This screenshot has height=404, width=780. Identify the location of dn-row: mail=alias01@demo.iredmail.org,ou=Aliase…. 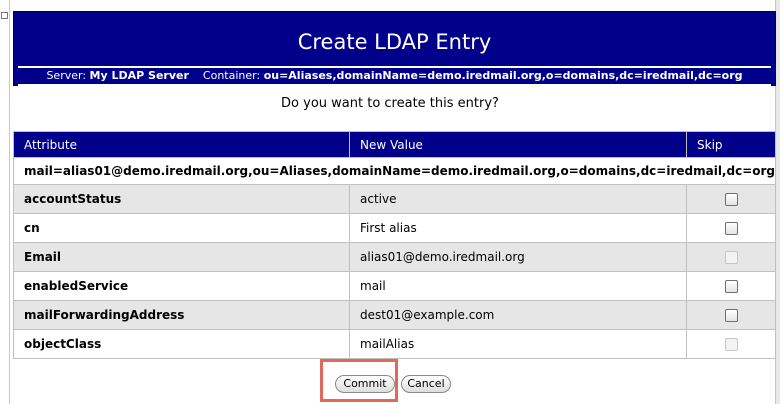
(394, 171).